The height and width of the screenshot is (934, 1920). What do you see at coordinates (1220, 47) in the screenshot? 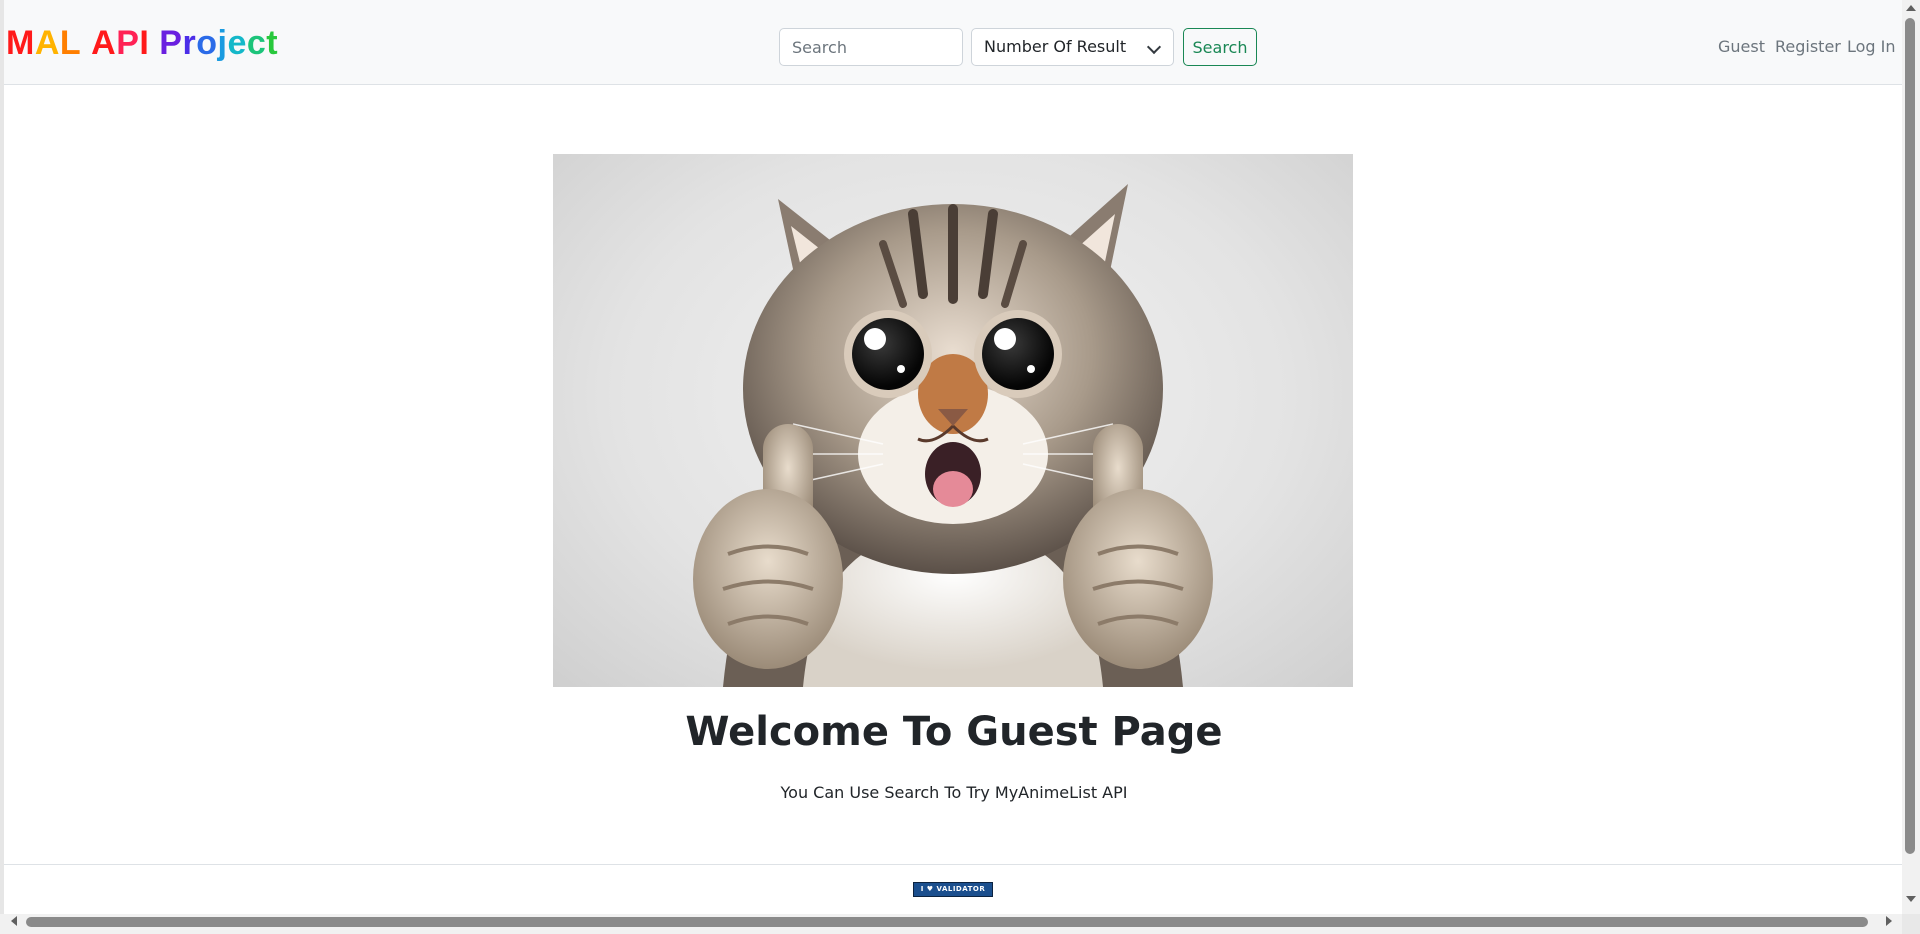
I see `search-button: Search` at bounding box center [1220, 47].